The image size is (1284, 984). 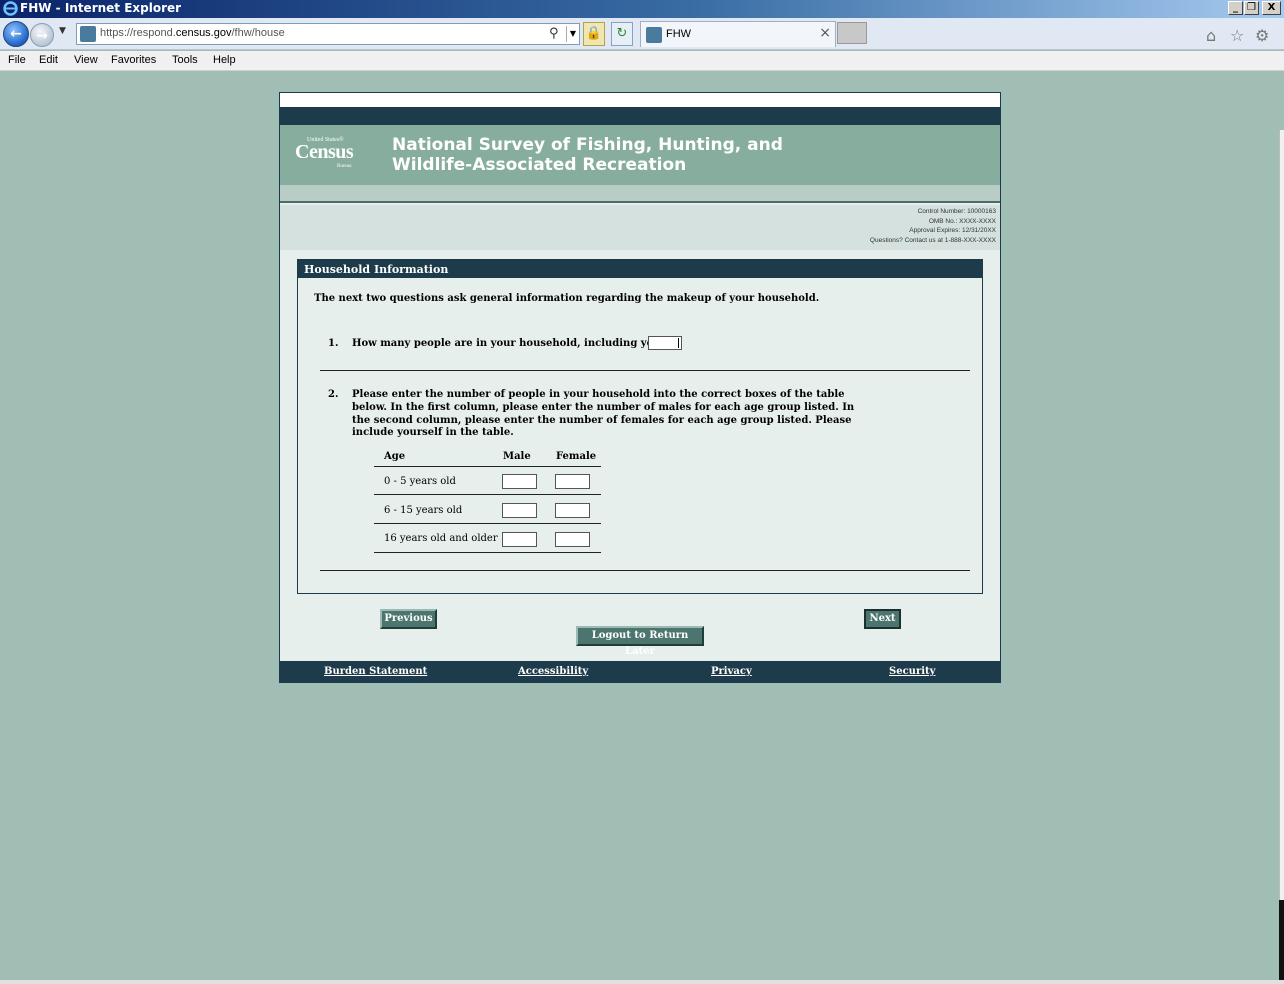 What do you see at coordinates (654, 35) in the screenshot?
I see `tab-favicon-icon` at bounding box center [654, 35].